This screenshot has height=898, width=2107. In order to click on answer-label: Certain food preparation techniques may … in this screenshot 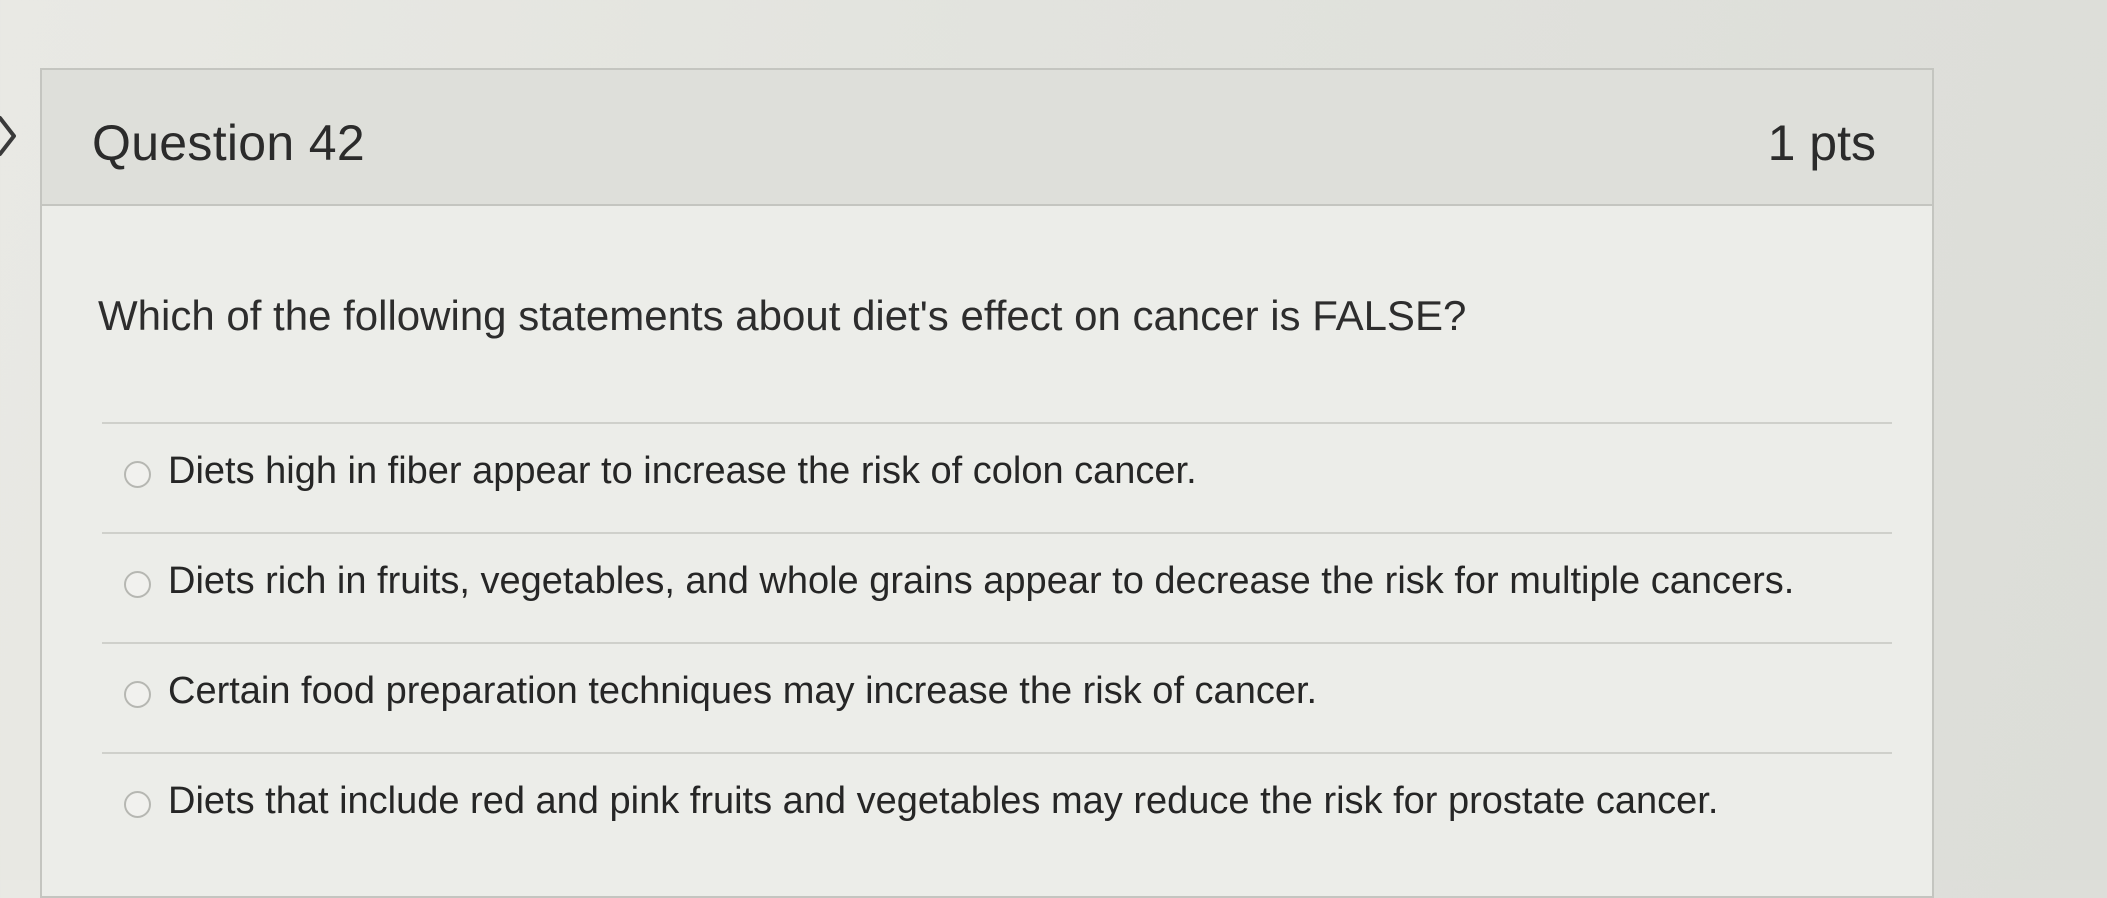, I will do `click(743, 691)`.